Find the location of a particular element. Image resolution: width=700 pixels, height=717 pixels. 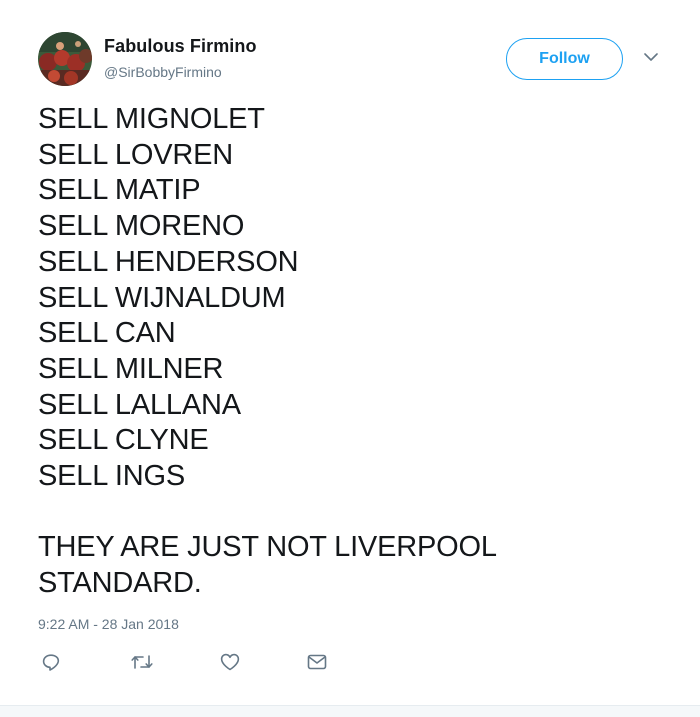

chevron-down-icon is located at coordinates (651, 57).